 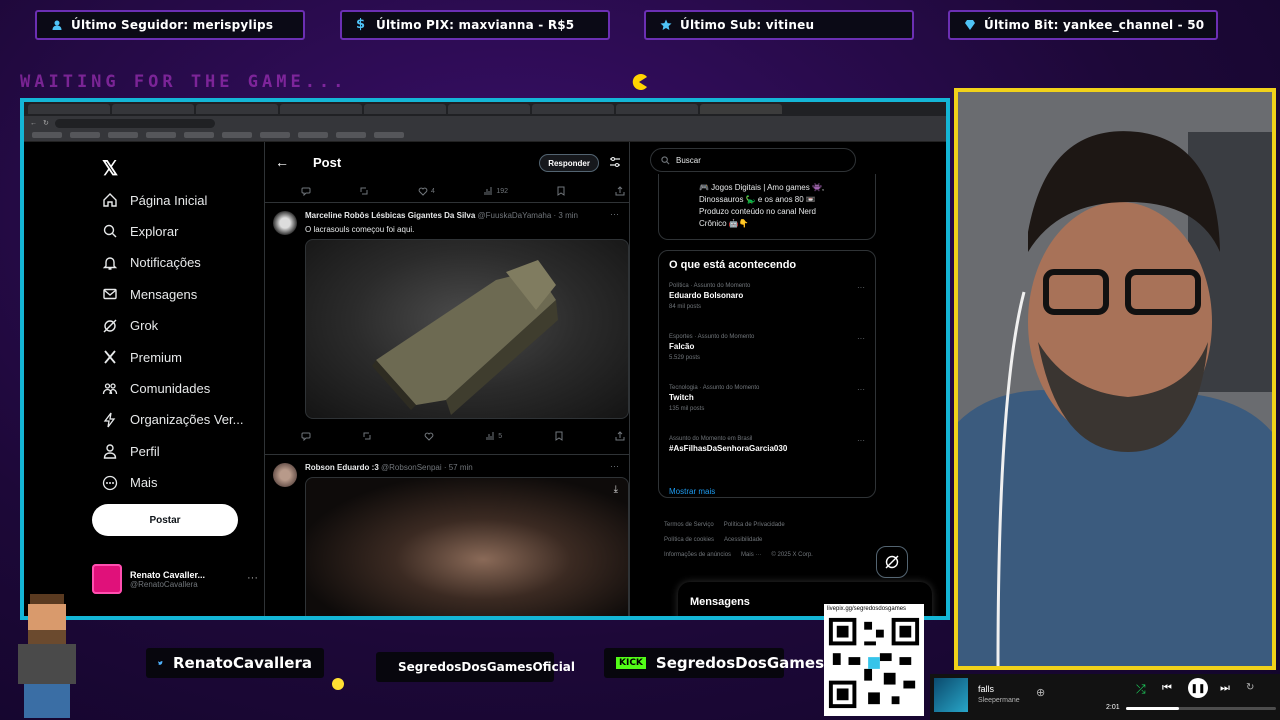 What do you see at coordinates (129, 483) in the screenshot?
I see `nav-item-mais: Mais` at bounding box center [129, 483].